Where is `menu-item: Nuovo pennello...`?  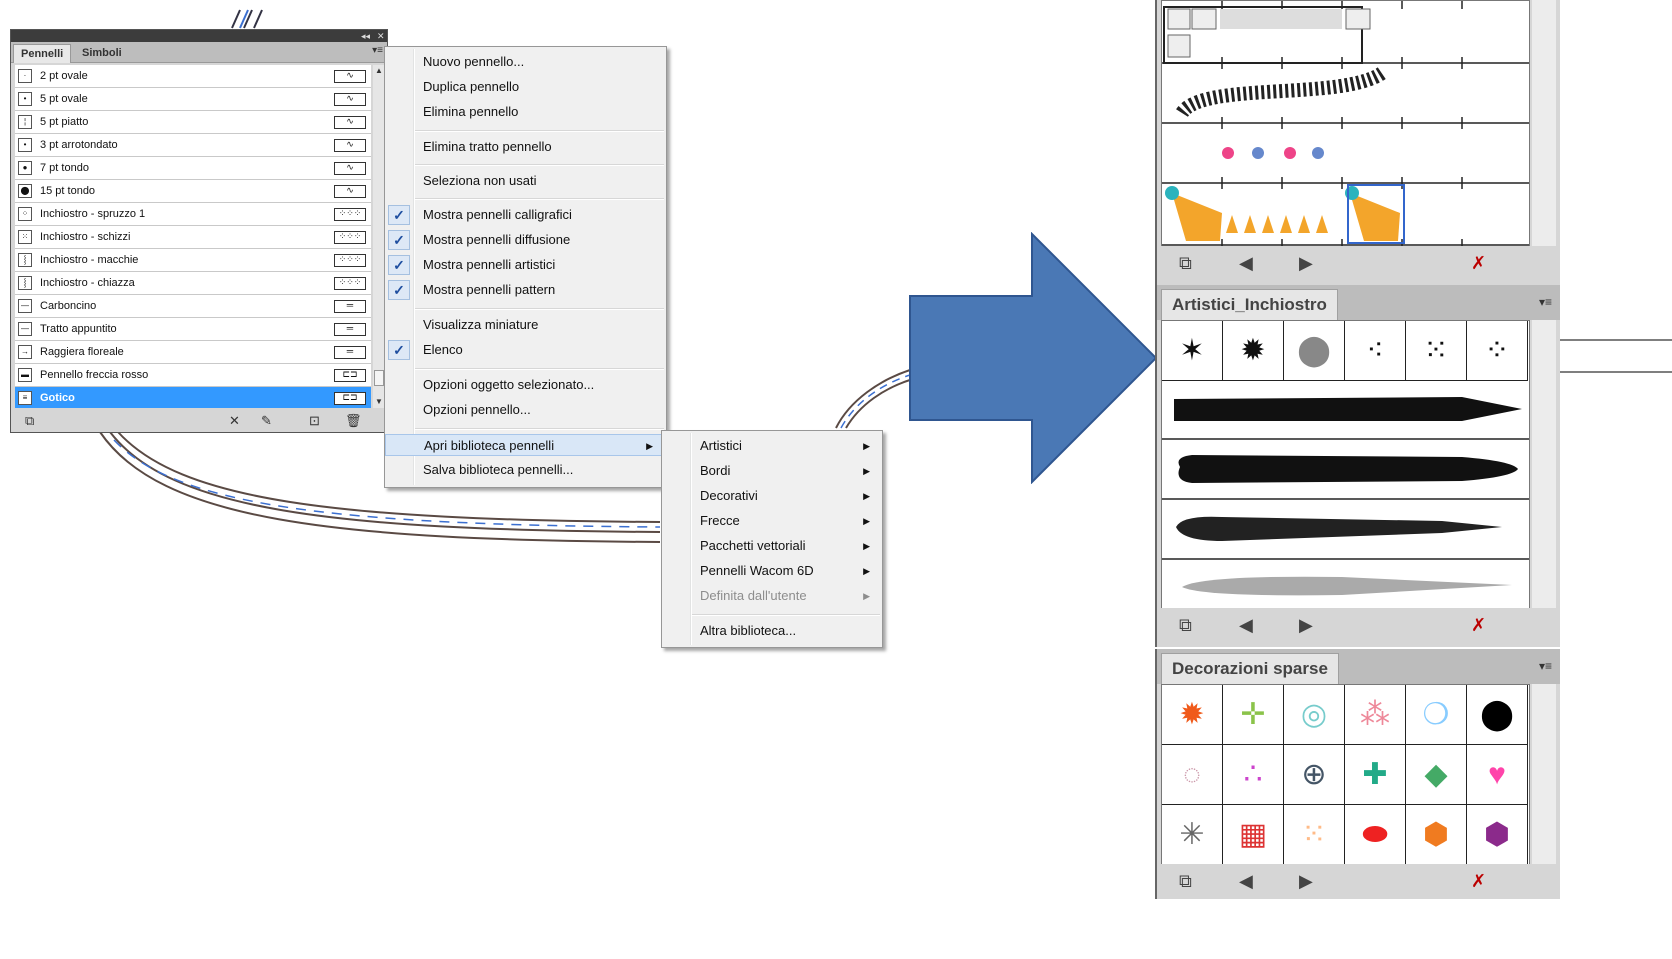 menu-item: Nuovo pennello... is located at coordinates (525, 62).